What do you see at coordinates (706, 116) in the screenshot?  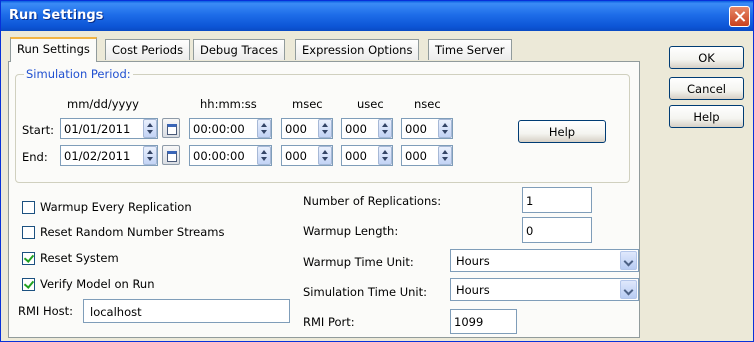 I see `dialog-help-button: Help` at bounding box center [706, 116].